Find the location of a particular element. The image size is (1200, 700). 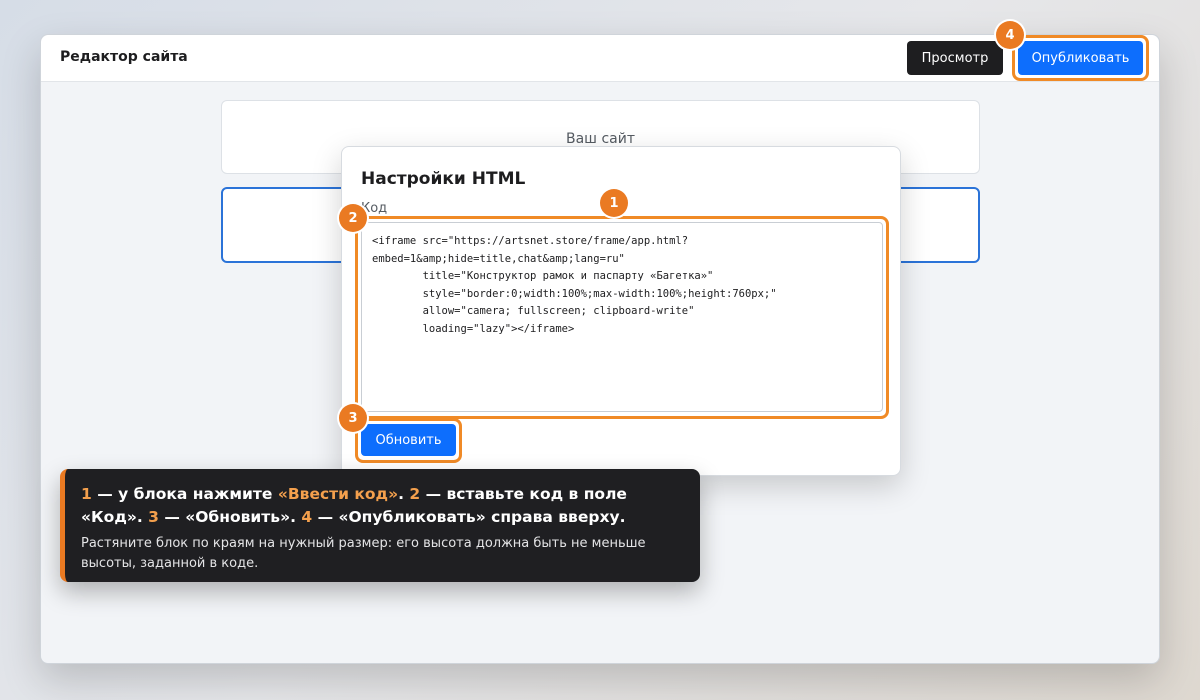

site-block-label: Ваш сайт is located at coordinates (600, 139).